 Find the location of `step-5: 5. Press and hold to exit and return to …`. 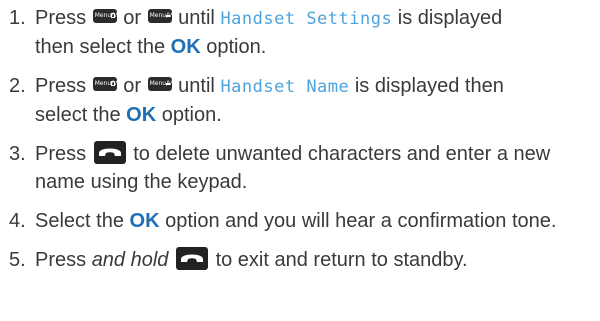

step-5: 5. Press and hold to exit and return to … is located at coordinates (302, 260).